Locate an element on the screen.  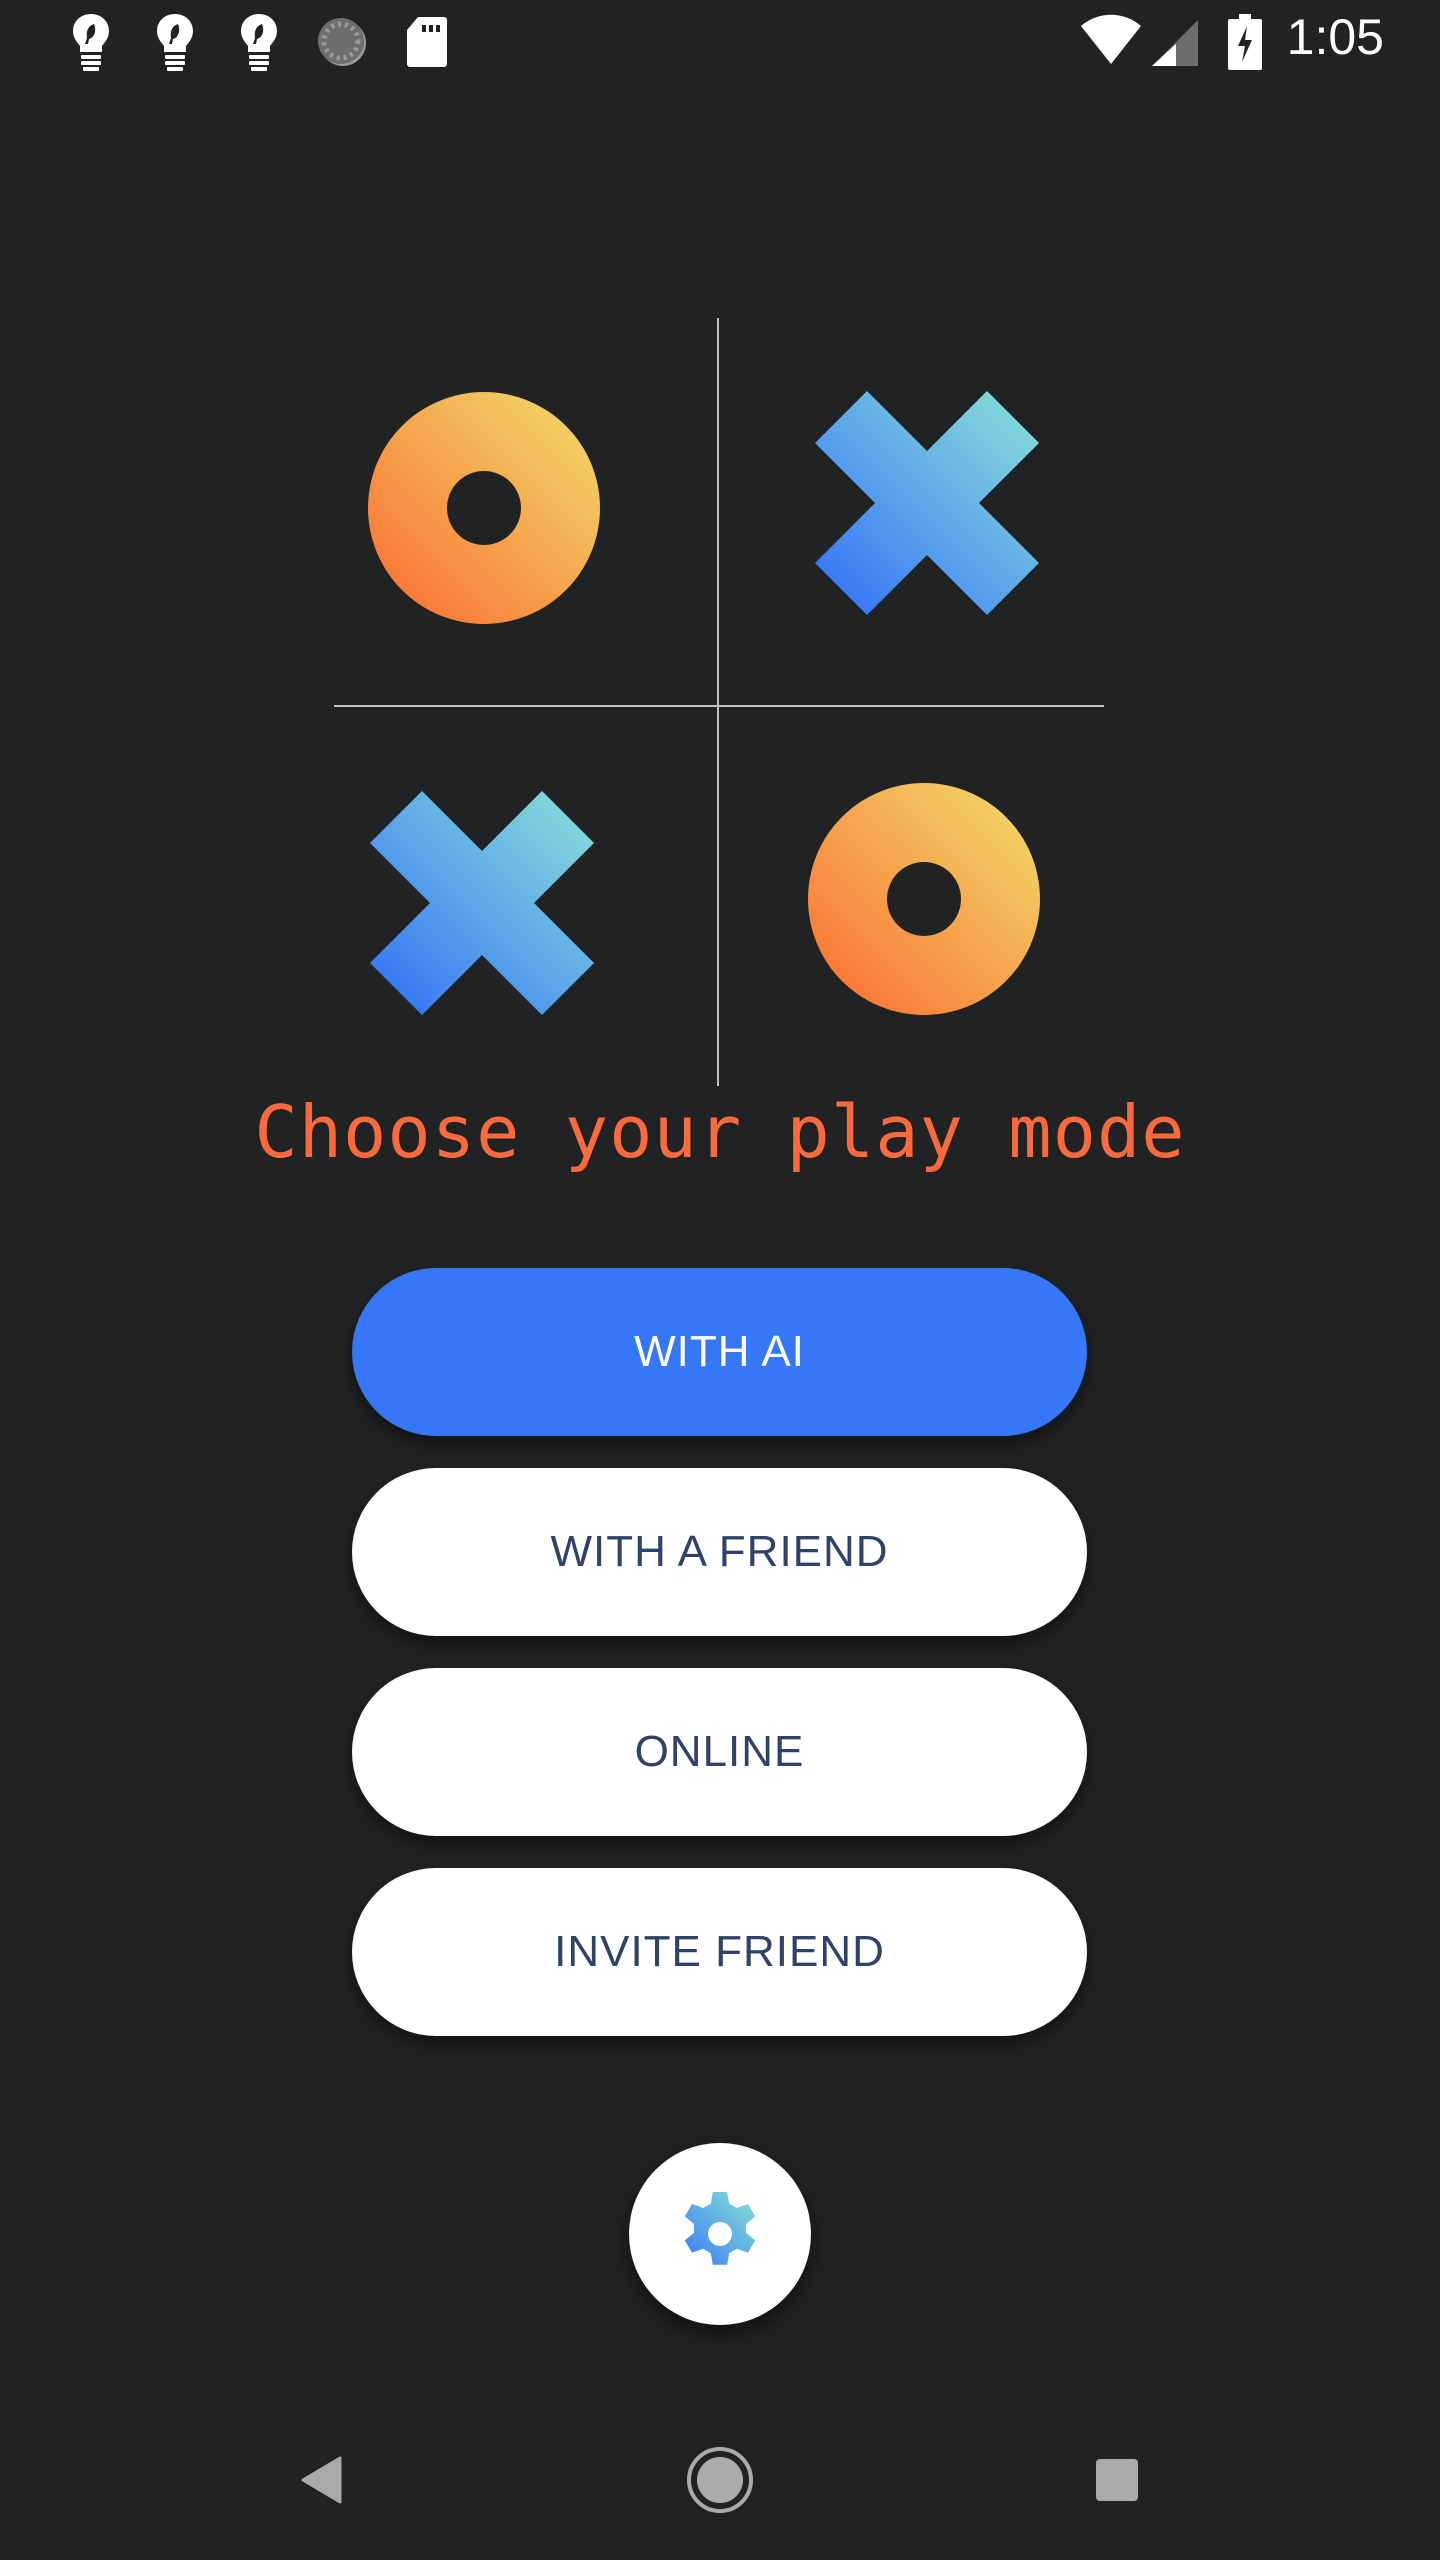
board-cell-top-left is located at coordinates (484, 508).